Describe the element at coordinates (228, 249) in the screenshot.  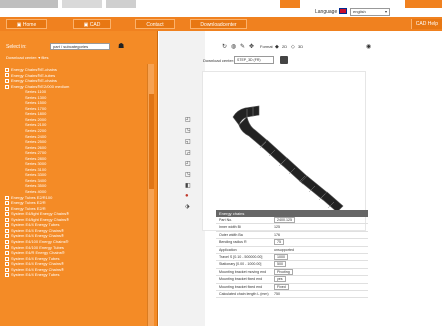
I see `property-label: Application` at that location.